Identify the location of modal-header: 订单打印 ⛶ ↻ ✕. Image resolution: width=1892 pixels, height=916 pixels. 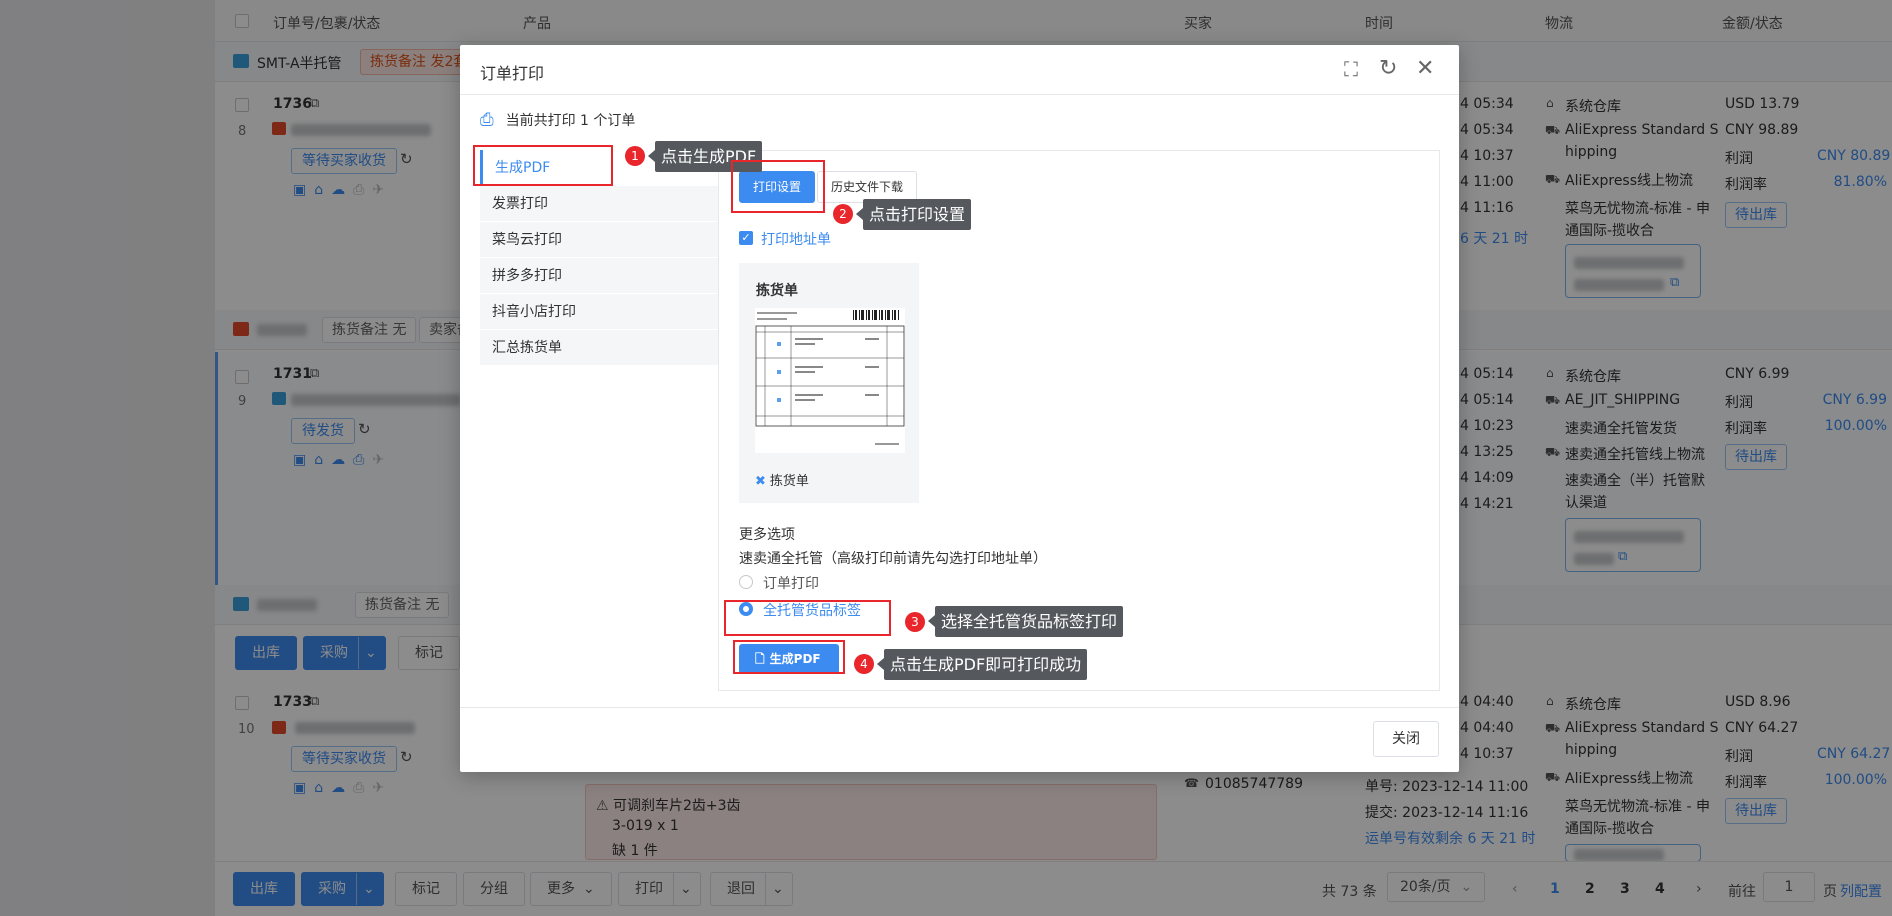
(959, 70).